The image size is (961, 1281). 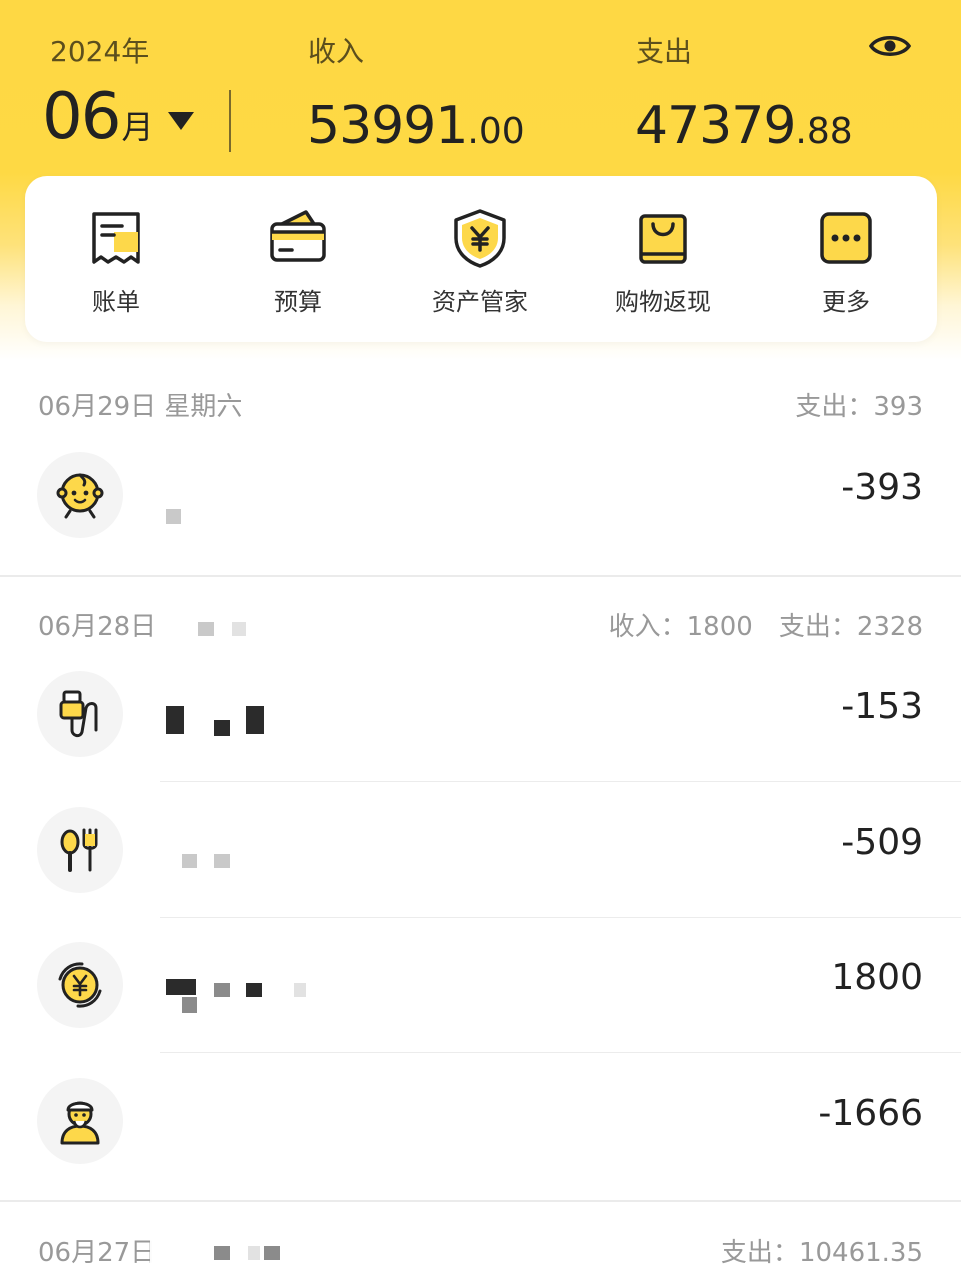 I want to click on transaction-row: -153, so click(x=480, y=714).